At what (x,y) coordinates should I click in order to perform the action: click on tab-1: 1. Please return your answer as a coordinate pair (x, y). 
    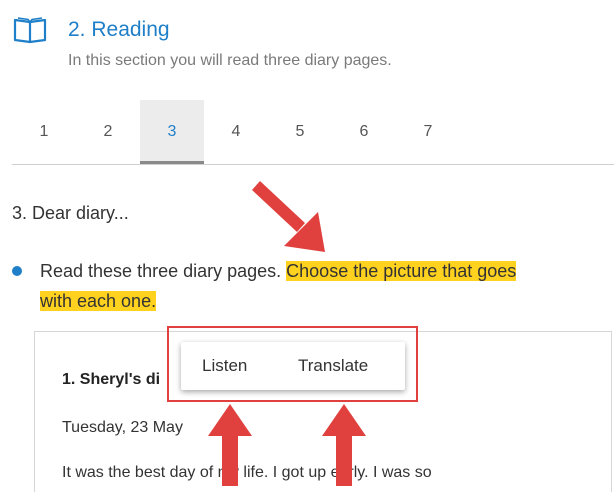
    Looking at the image, I should click on (44, 132).